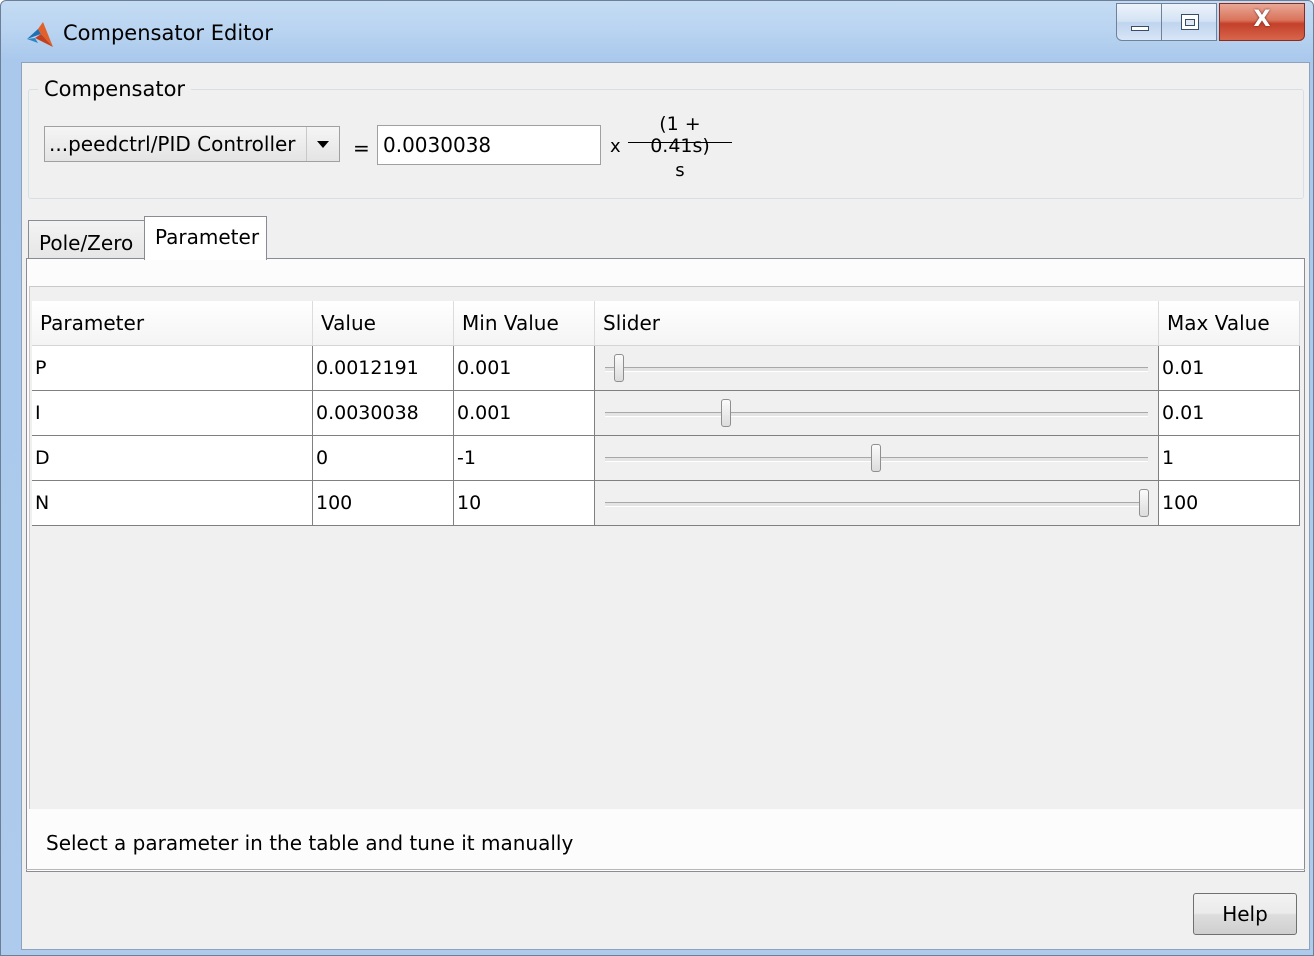 The height and width of the screenshot is (956, 1314). What do you see at coordinates (680, 170) in the screenshot?
I see `transfer-function-denominator: s` at bounding box center [680, 170].